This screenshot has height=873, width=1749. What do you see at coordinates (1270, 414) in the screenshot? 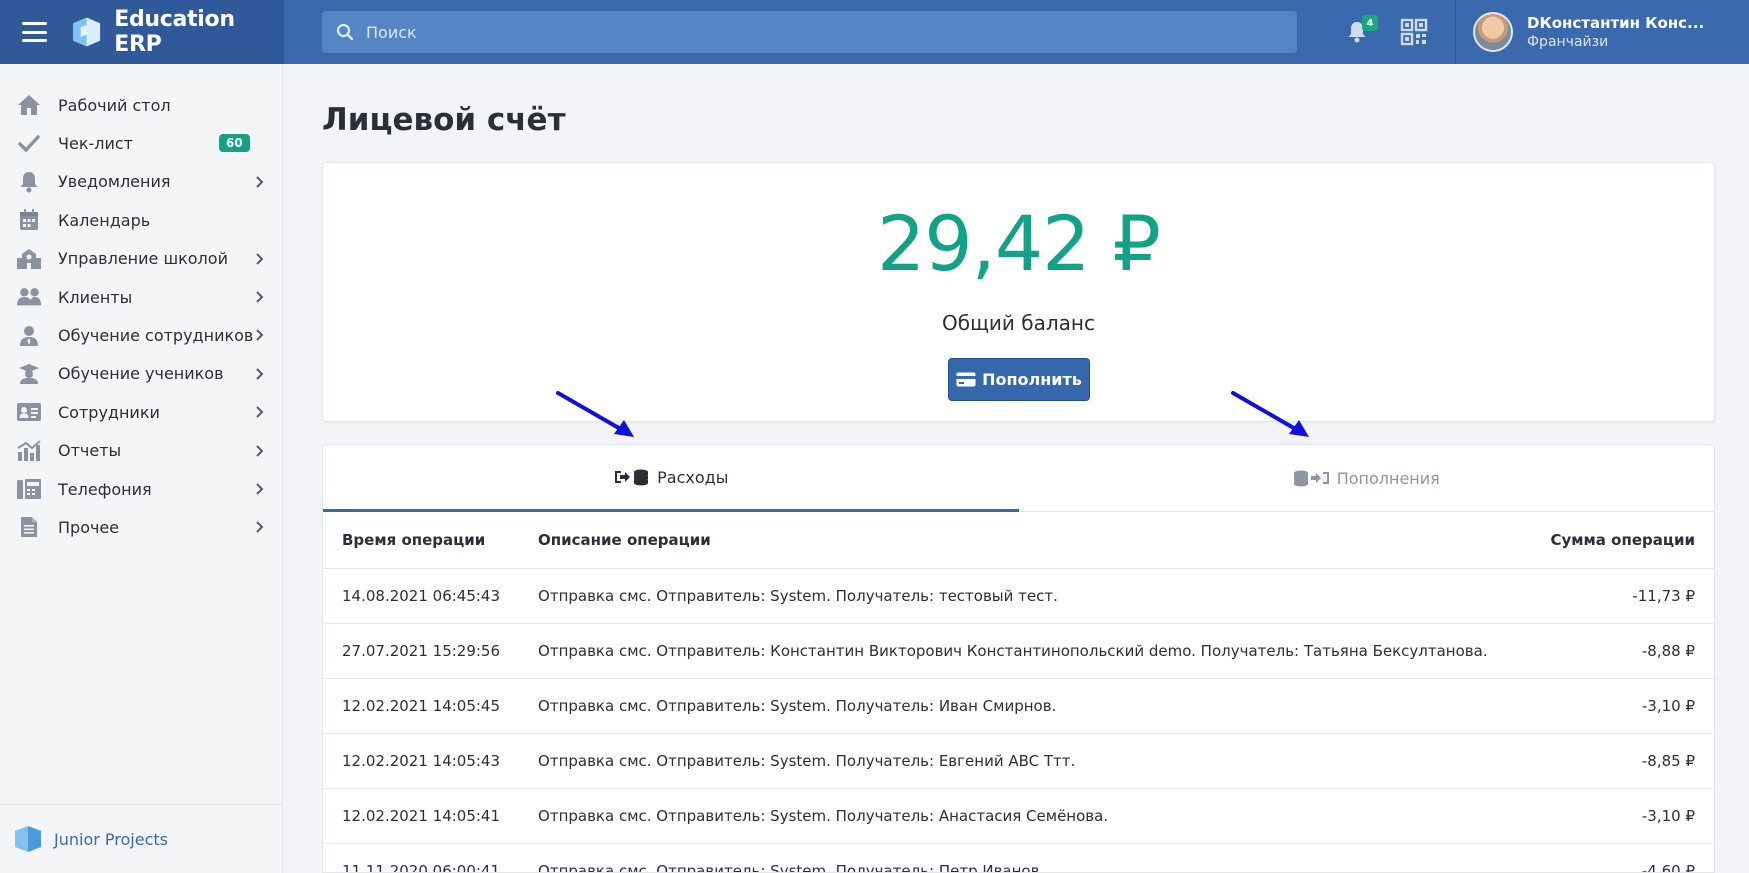
I see `annotation-arrow-topups` at bounding box center [1270, 414].